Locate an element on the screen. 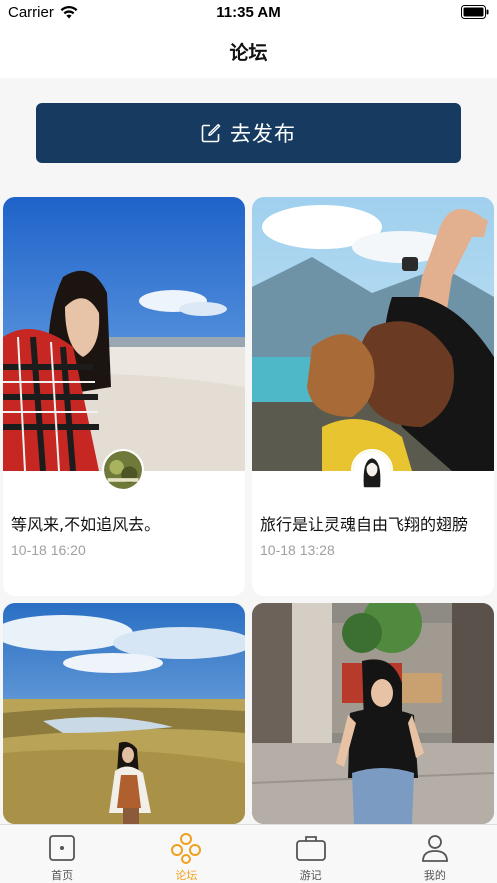 This screenshot has height=883, width=497. status-bar: Carrier 11:35 AM is located at coordinates (248, 13).